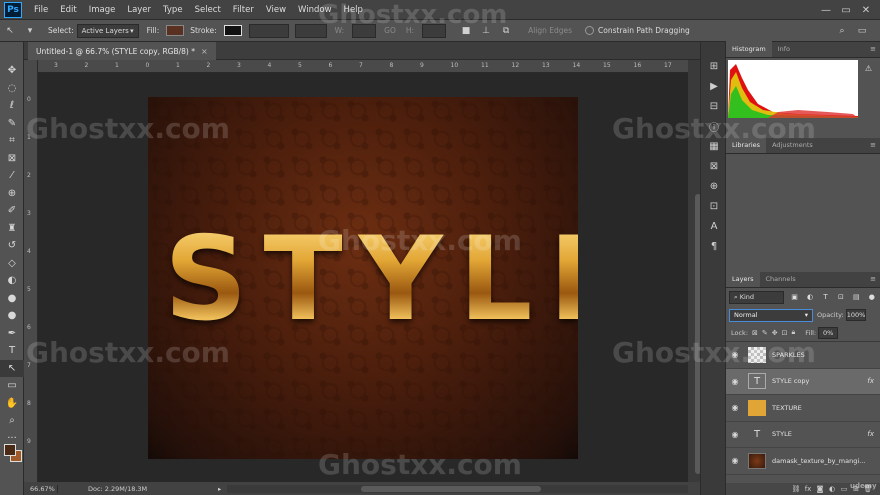 The image size is (880, 495). What do you see at coordinates (714, 66) in the screenshot?
I see `history-icon: ⊞` at bounding box center [714, 66].